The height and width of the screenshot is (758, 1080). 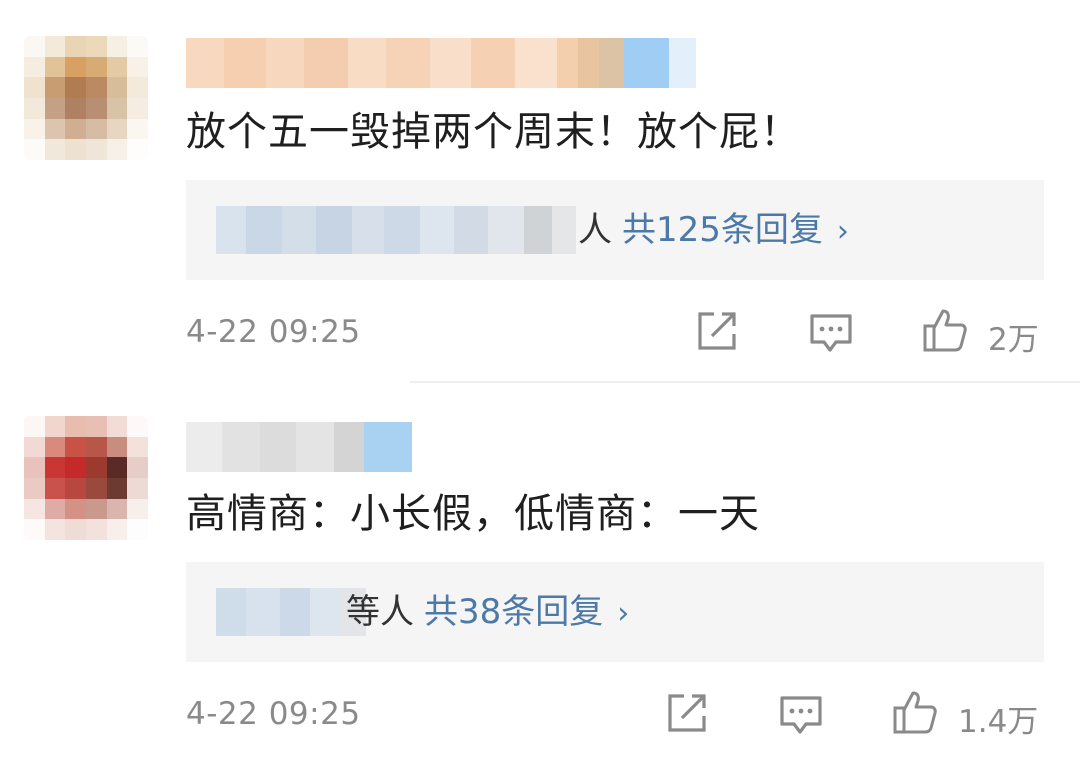 What do you see at coordinates (493, 132) in the screenshot?
I see `comment-text: 放个五一毁掉两个周末！放个屁！` at bounding box center [493, 132].